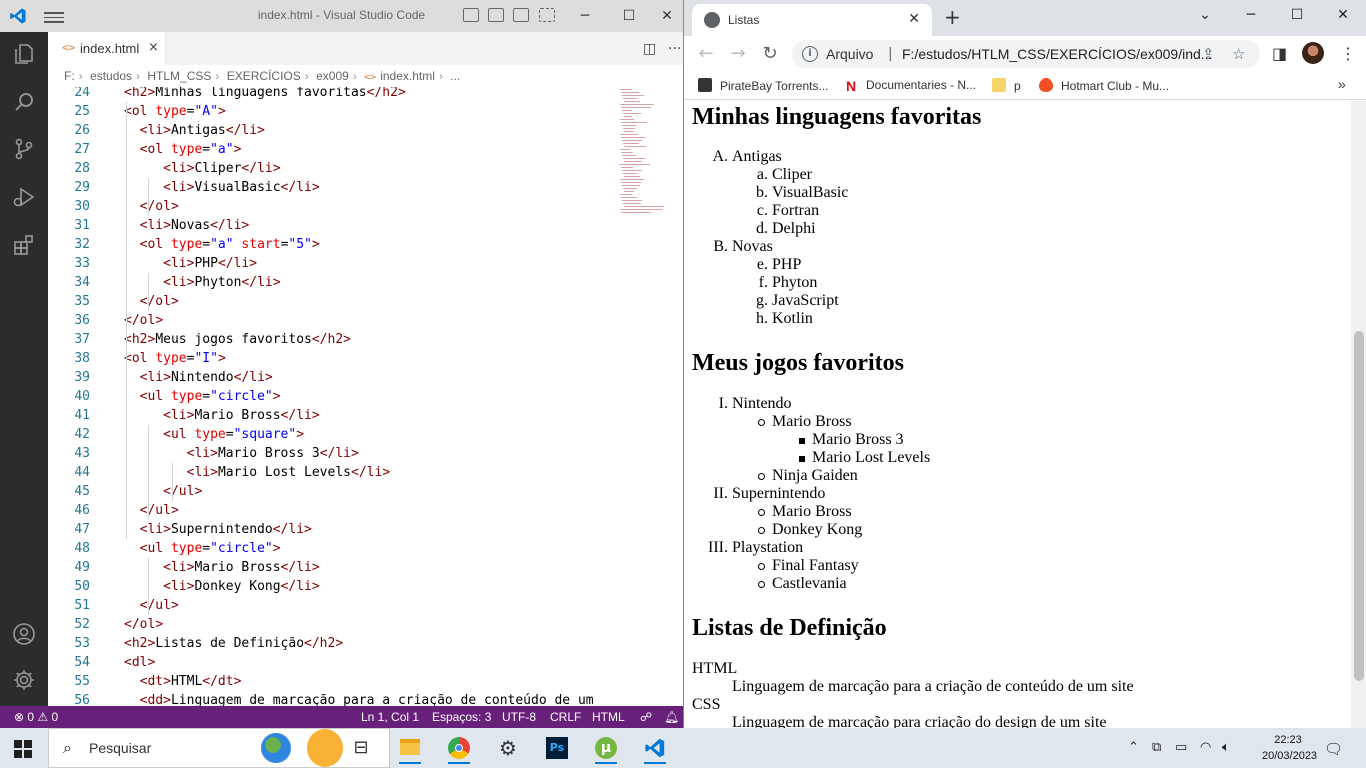 This screenshot has height=768, width=1366. Describe the element at coordinates (241, 453) in the screenshot. I see `code-text: <li>Mario Bross 3</li>` at that location.